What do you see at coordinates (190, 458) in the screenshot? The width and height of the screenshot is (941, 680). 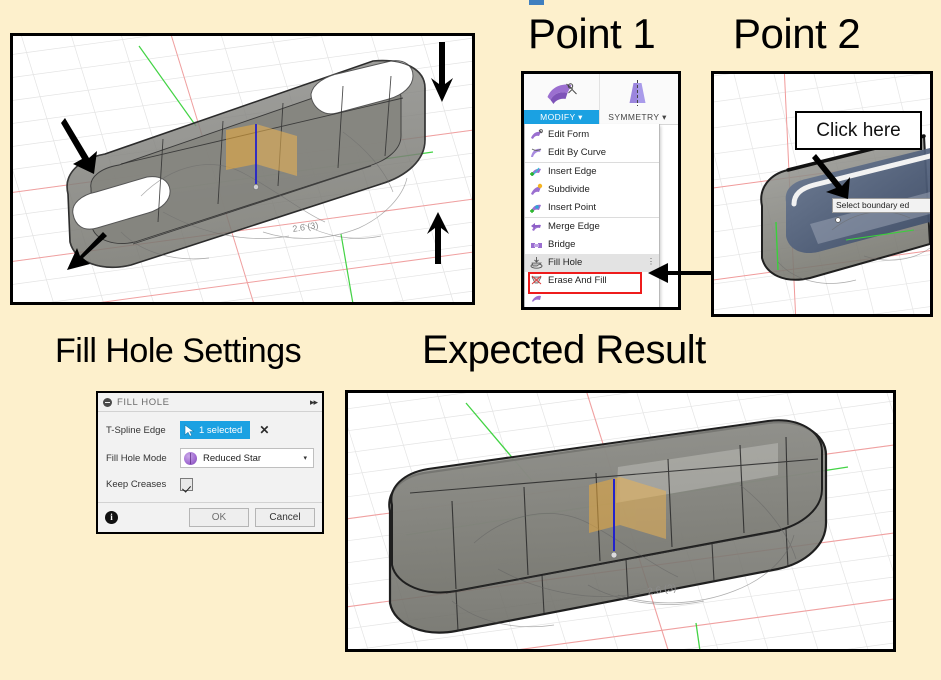 I see `reduced-star-icon` at bounding box center [190, 458].